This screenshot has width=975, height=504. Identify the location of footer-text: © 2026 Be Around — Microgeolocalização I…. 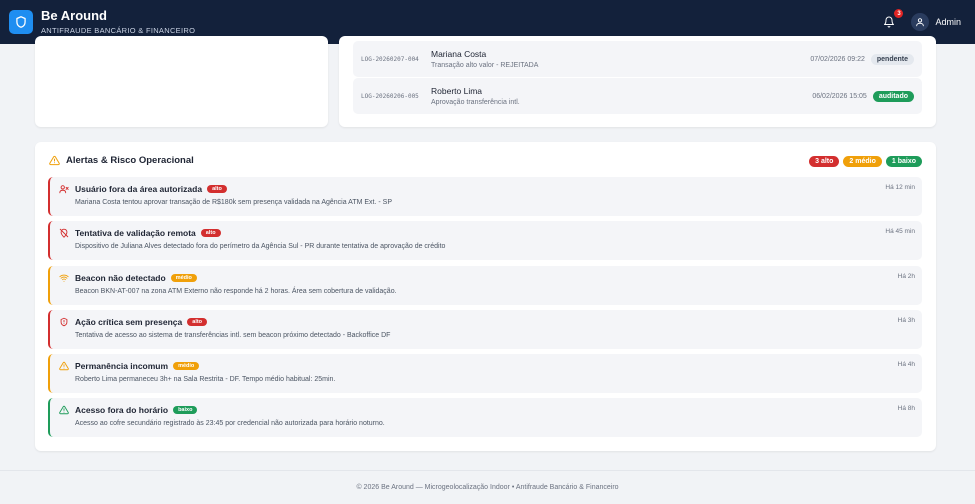
(487, 487).